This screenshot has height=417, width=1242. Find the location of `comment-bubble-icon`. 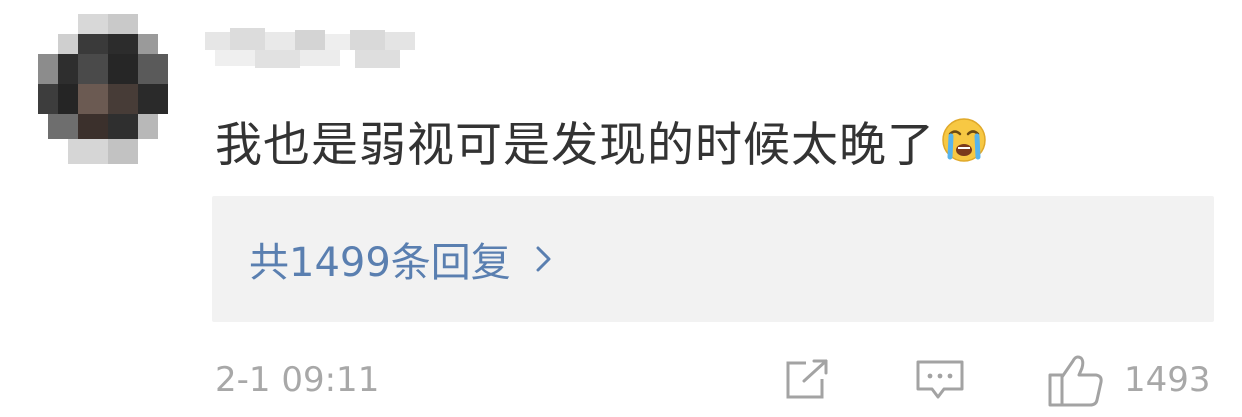

comment-bubble-icon is located at coordinates (940, 383).